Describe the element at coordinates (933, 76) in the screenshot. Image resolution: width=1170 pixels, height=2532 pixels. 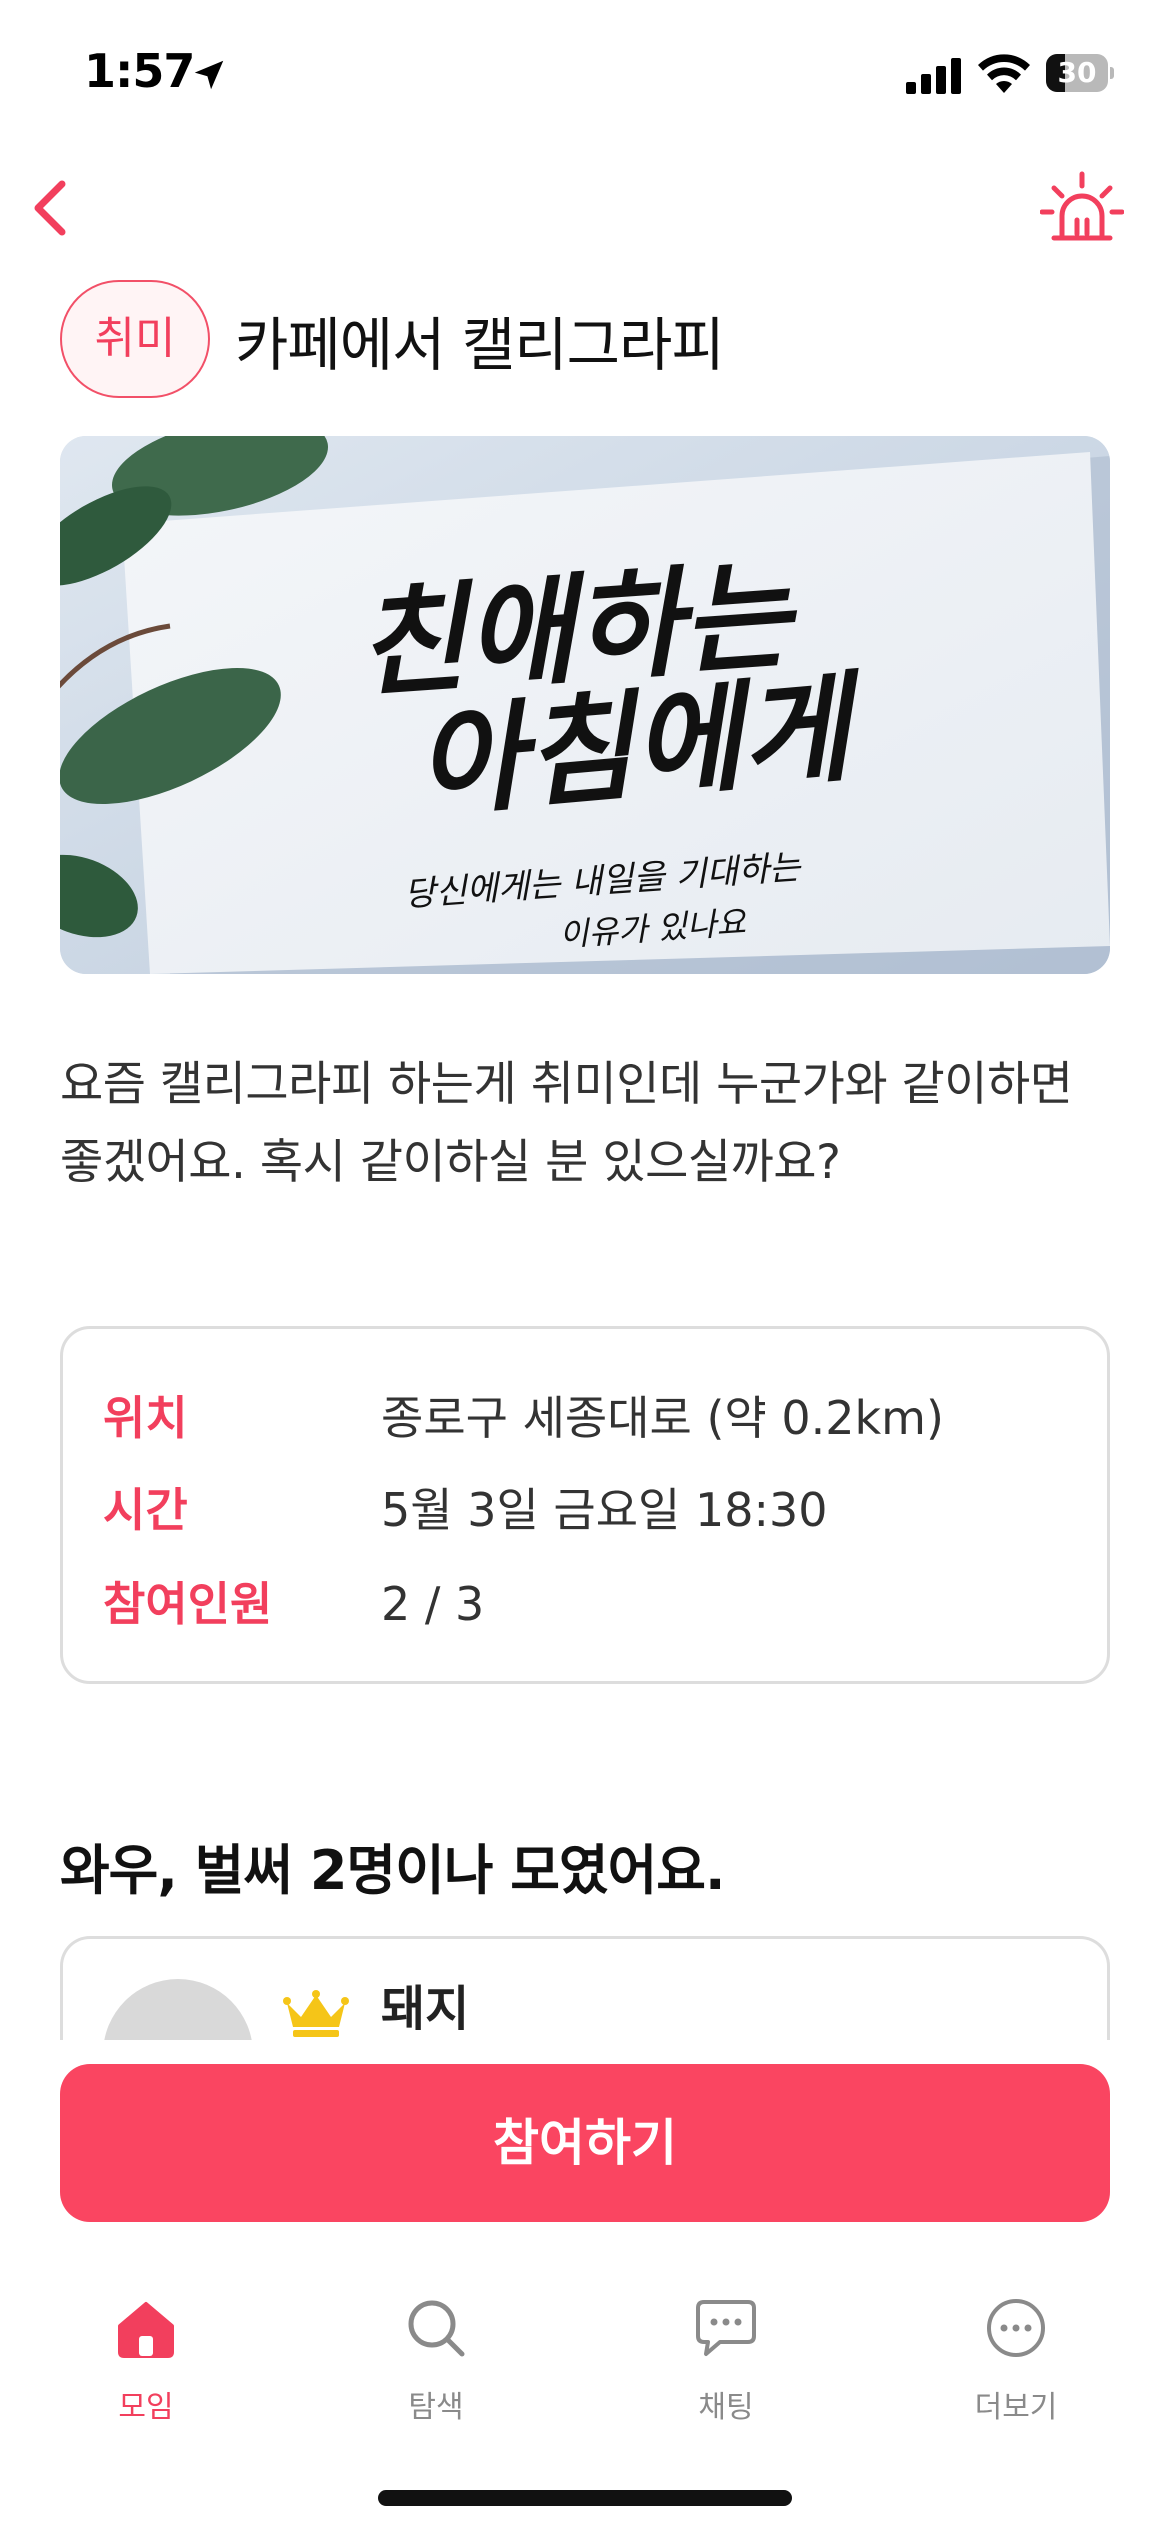
I see `cellular-signal-icon` at that location.